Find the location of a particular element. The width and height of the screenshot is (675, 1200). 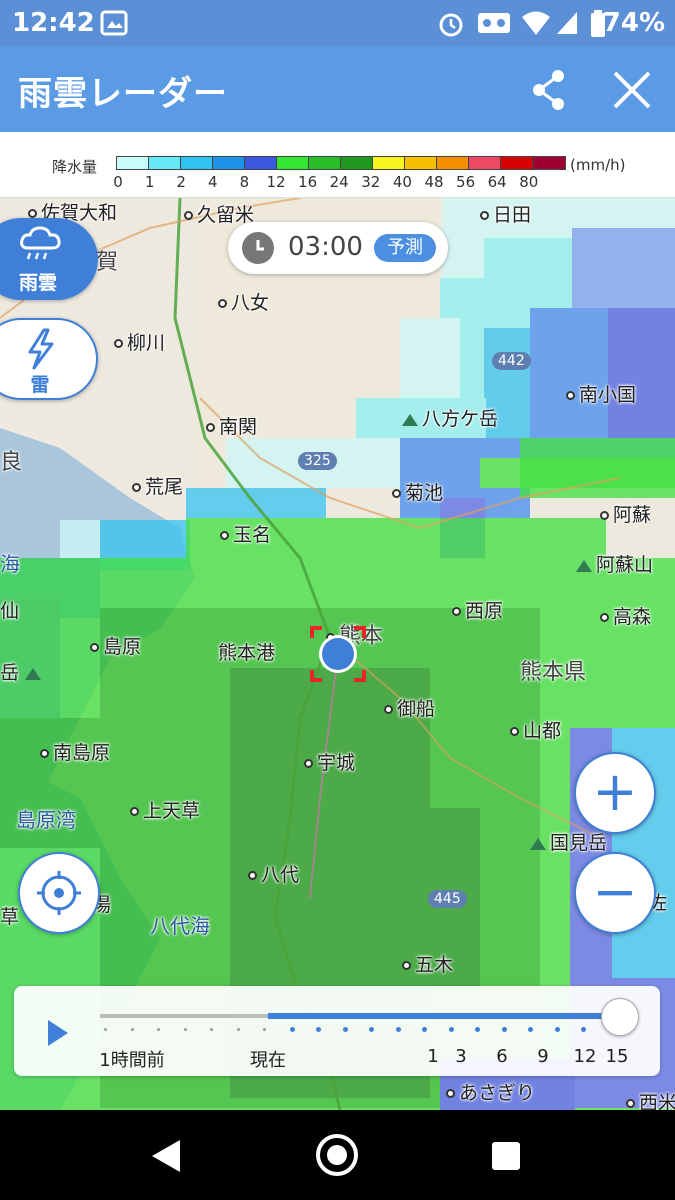

place-uki: 宇城 is located at coordinates (329, 761).